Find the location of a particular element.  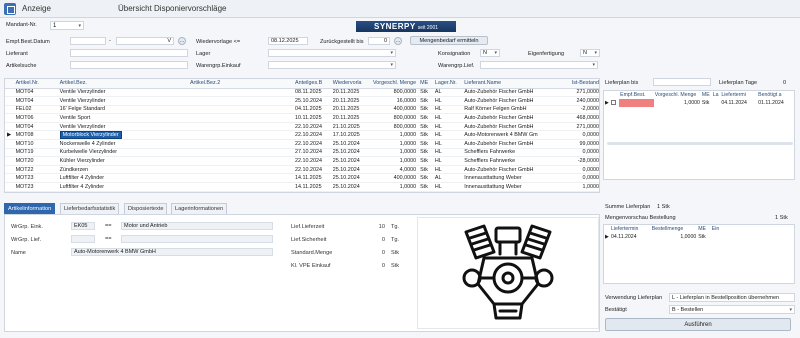

wgr-einkauf-select: ▾ is located at coordinates (332, 65).